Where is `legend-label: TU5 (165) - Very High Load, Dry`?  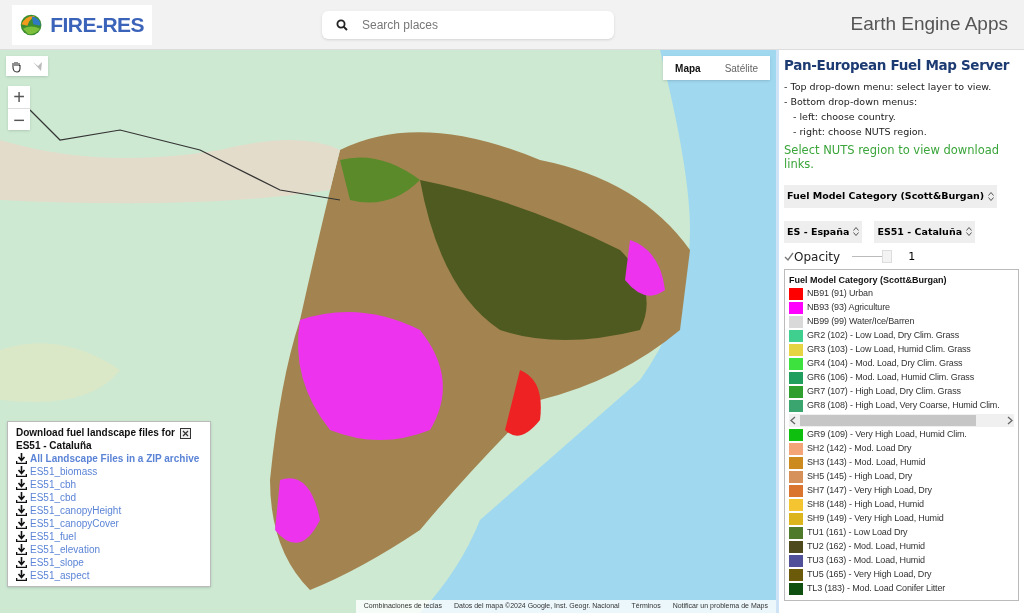 legend-label: TU5 (165) - Very High Load, Dry is located at coordinates (869, 574).